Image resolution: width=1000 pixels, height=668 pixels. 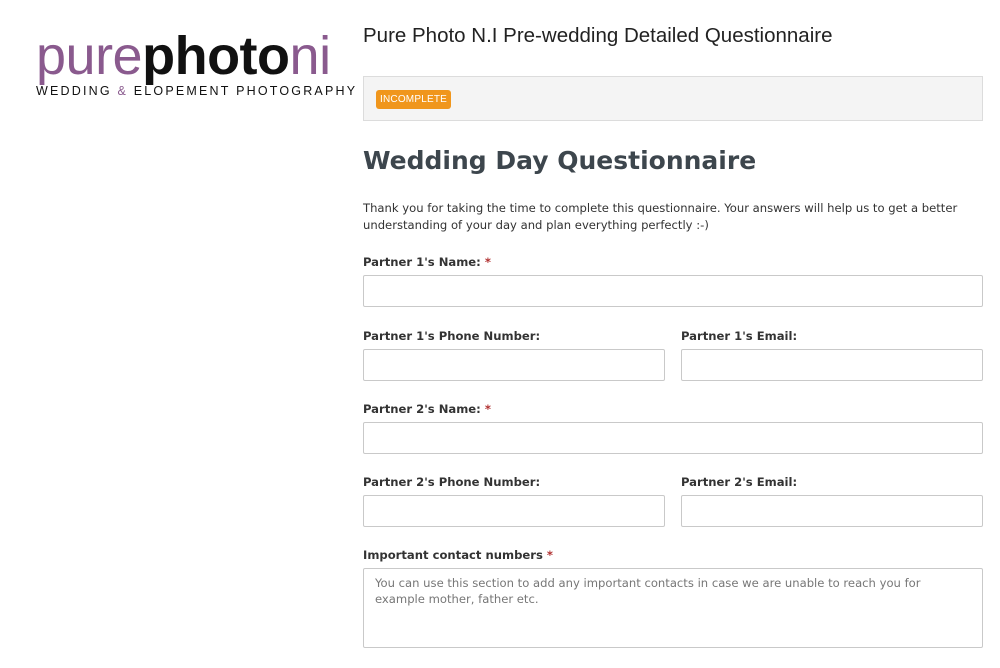 I want to click on logo-photo-text: photo, so click(x=216, y=56).